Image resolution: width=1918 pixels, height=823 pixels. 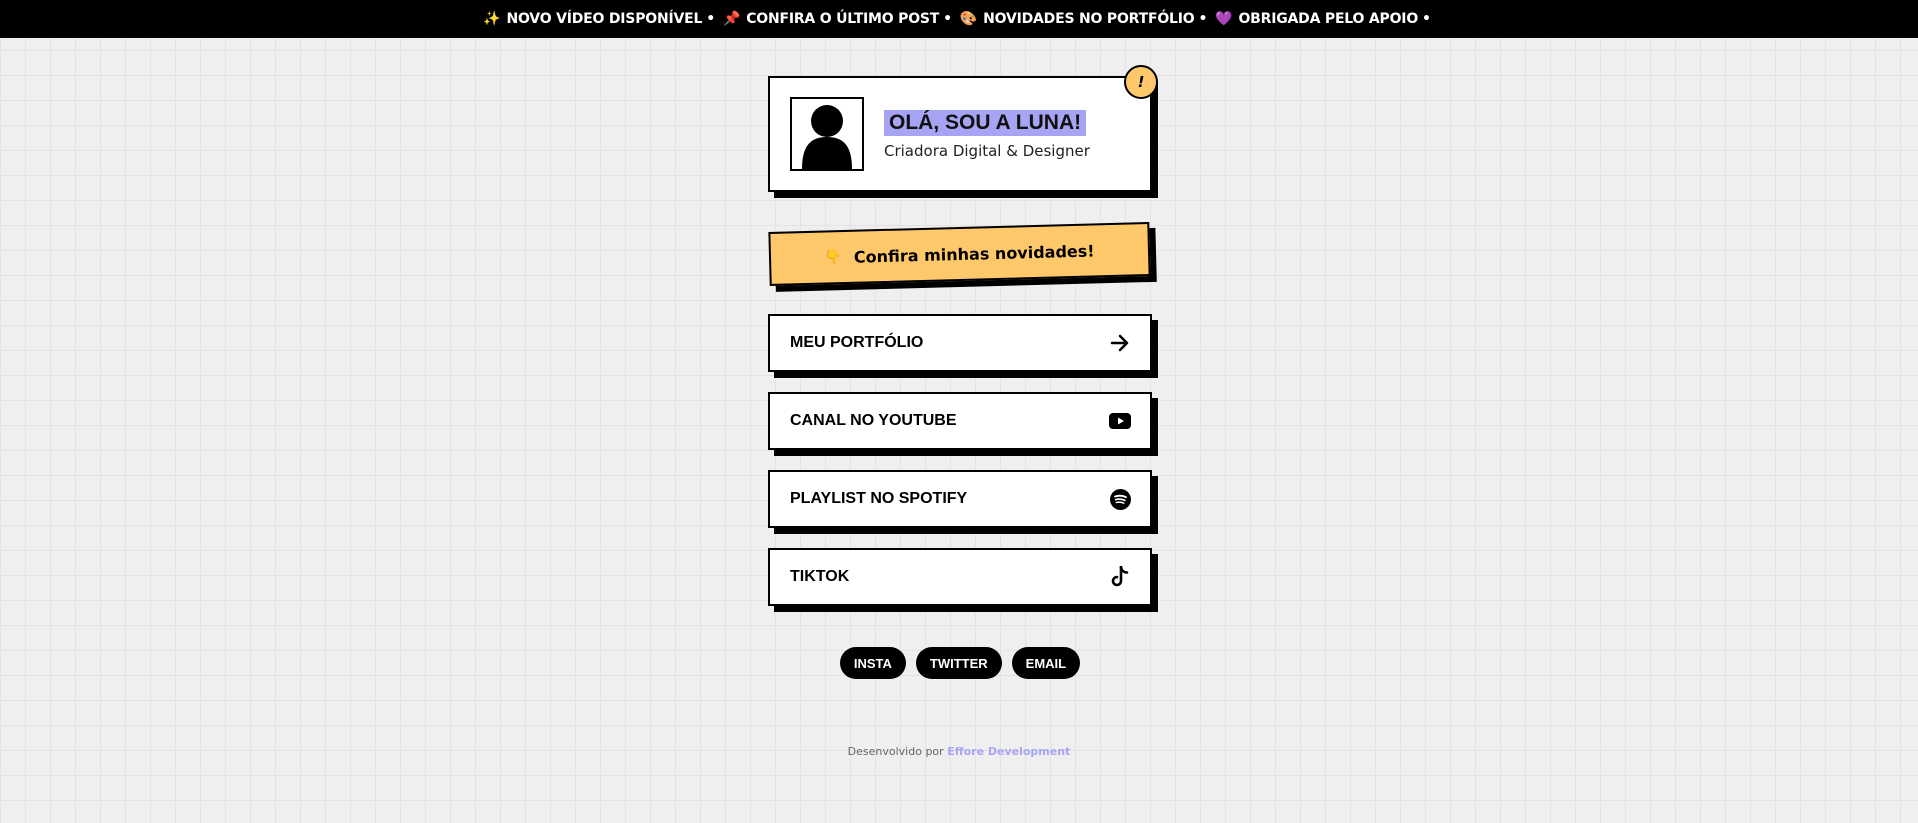 What do you see at coordinates (1120, 499) in the screenshot?
I see `spotify-icon` at bounding box center [1120, 499].